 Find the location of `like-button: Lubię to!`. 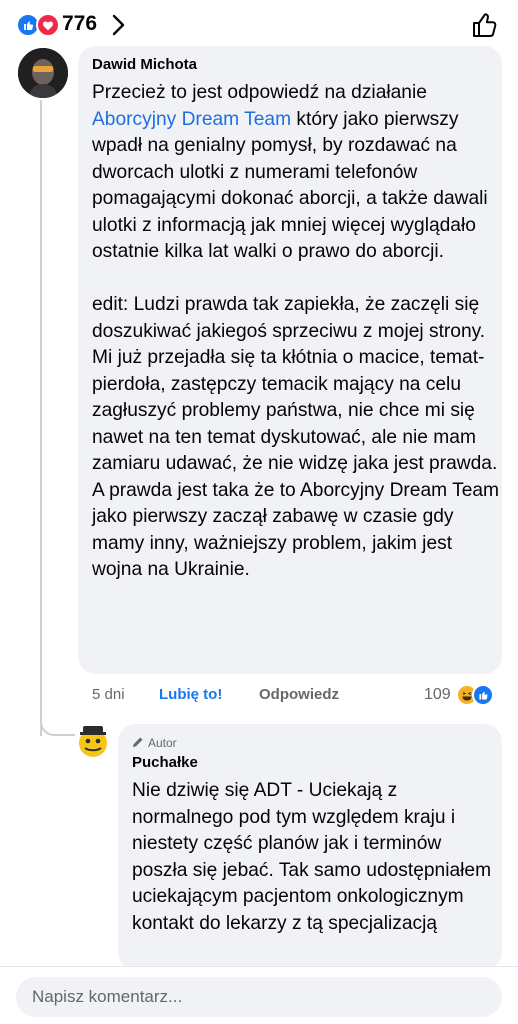

like-button: Lubię to! is located at coordinates (190, 694).